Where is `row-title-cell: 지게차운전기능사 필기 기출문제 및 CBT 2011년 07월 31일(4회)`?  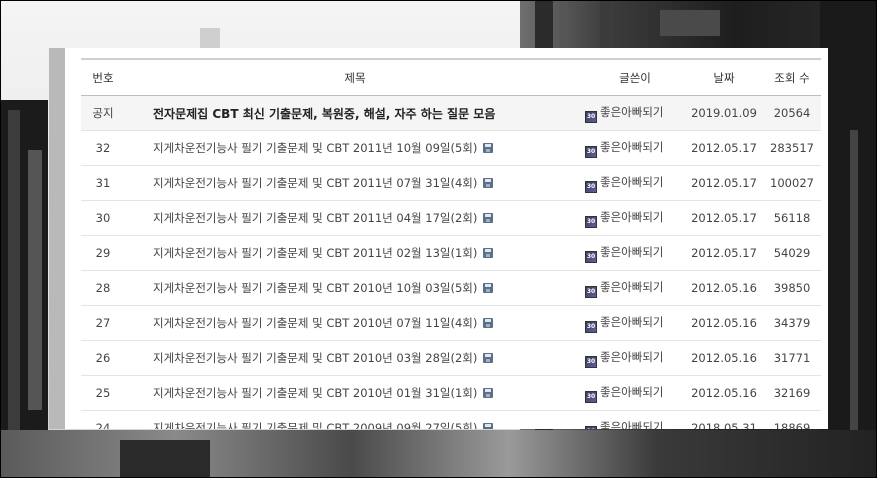
row-title-cell: 지게차운전기능사 필기 기출문제 및 CBT 2011년 07월 31일(4회) is located at coordinates (355, 183).